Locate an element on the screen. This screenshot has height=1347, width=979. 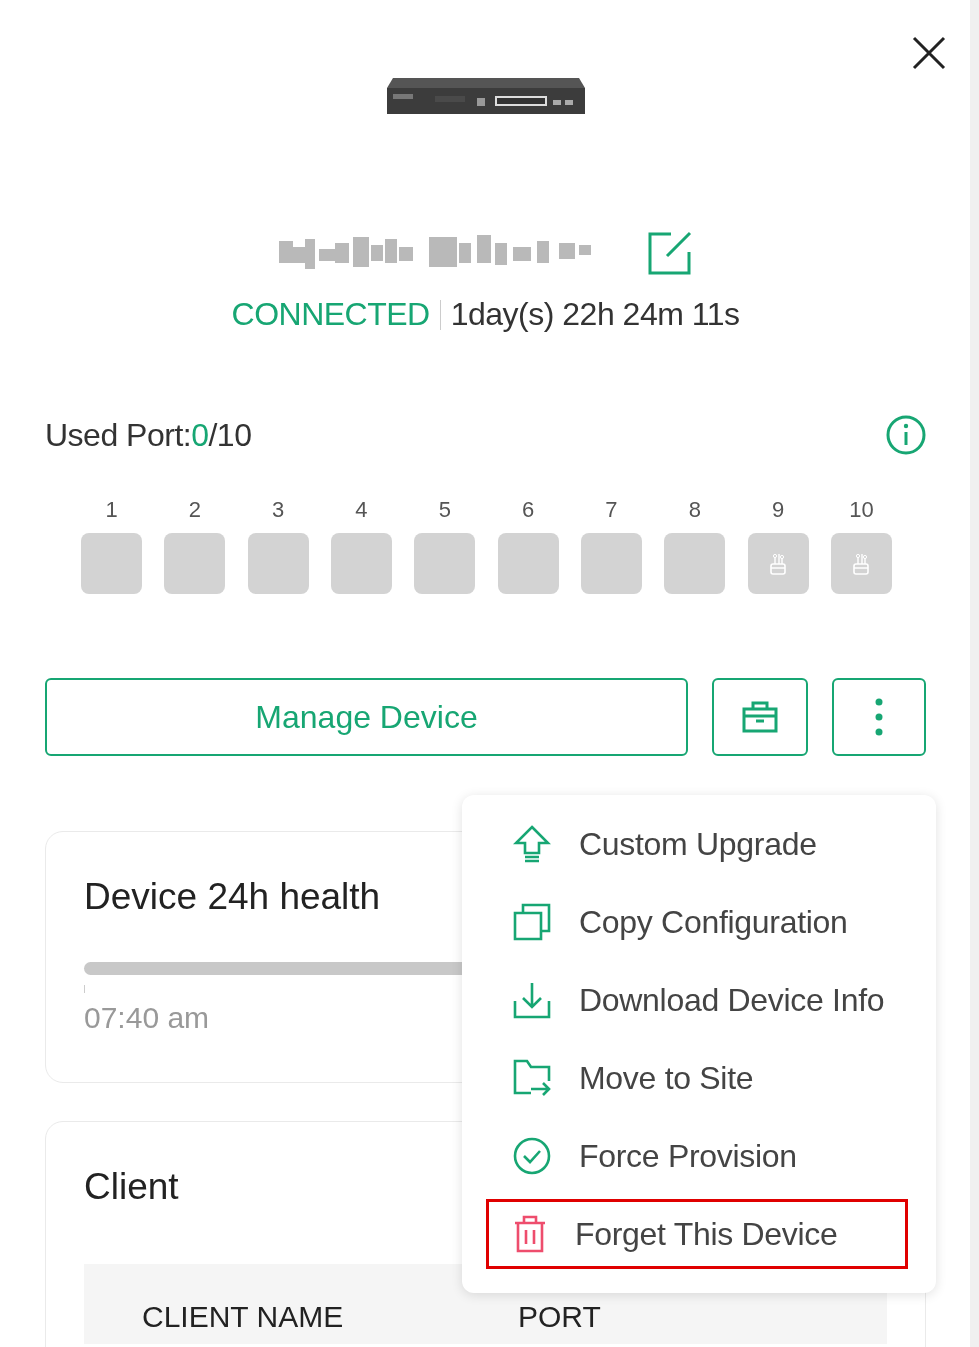
more-button is located at coordinates (879, 717).